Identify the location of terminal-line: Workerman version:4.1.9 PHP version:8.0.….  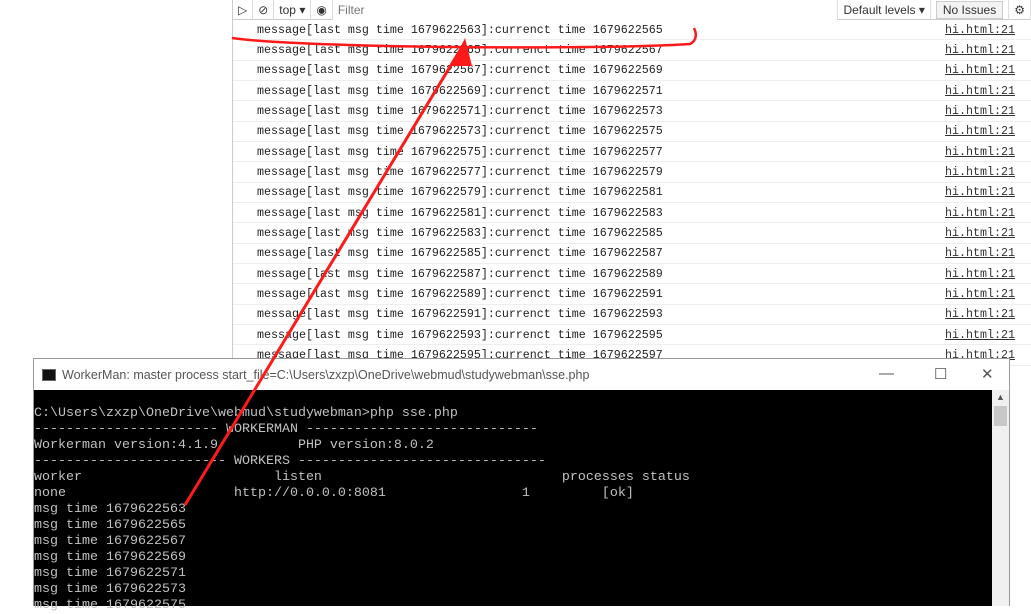
(234, 445).